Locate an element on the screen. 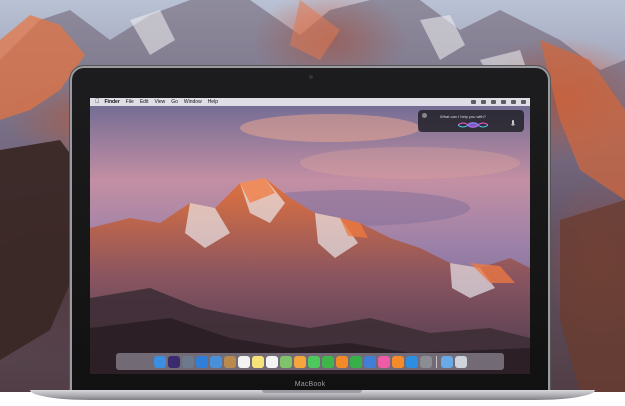 The width and height of the screenshot is (625, 406). menu-item-window: Window is located at coordinates (193, 102).